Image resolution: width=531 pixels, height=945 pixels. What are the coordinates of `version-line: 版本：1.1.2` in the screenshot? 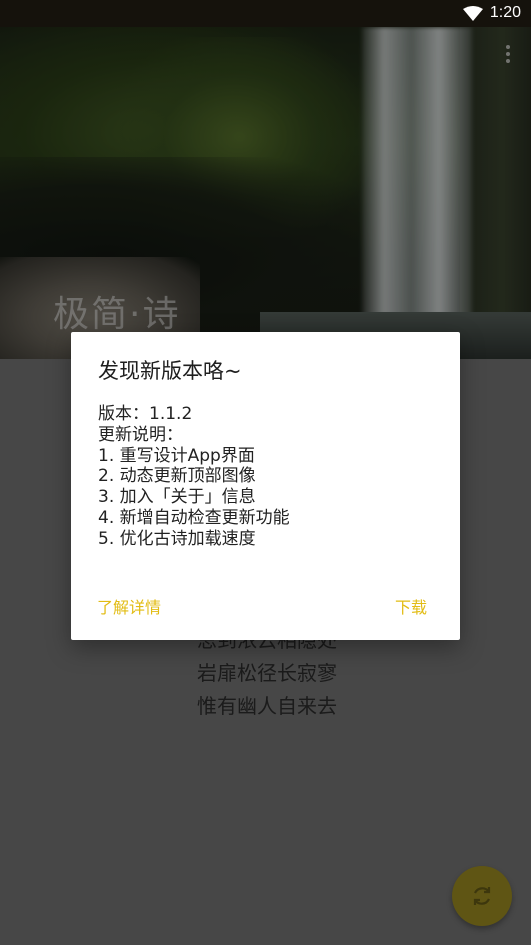 It's located at (145, 414).